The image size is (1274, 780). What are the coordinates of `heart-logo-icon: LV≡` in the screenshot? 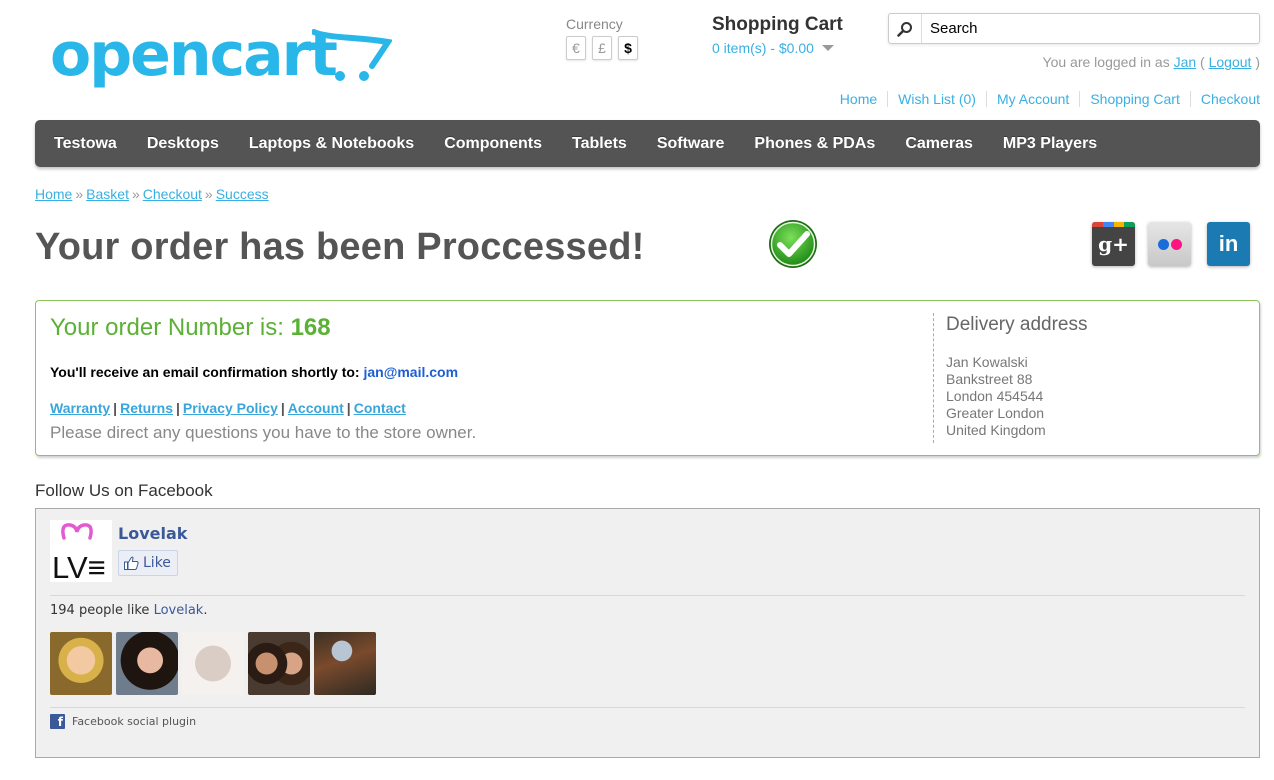 It's located at (79, 554).